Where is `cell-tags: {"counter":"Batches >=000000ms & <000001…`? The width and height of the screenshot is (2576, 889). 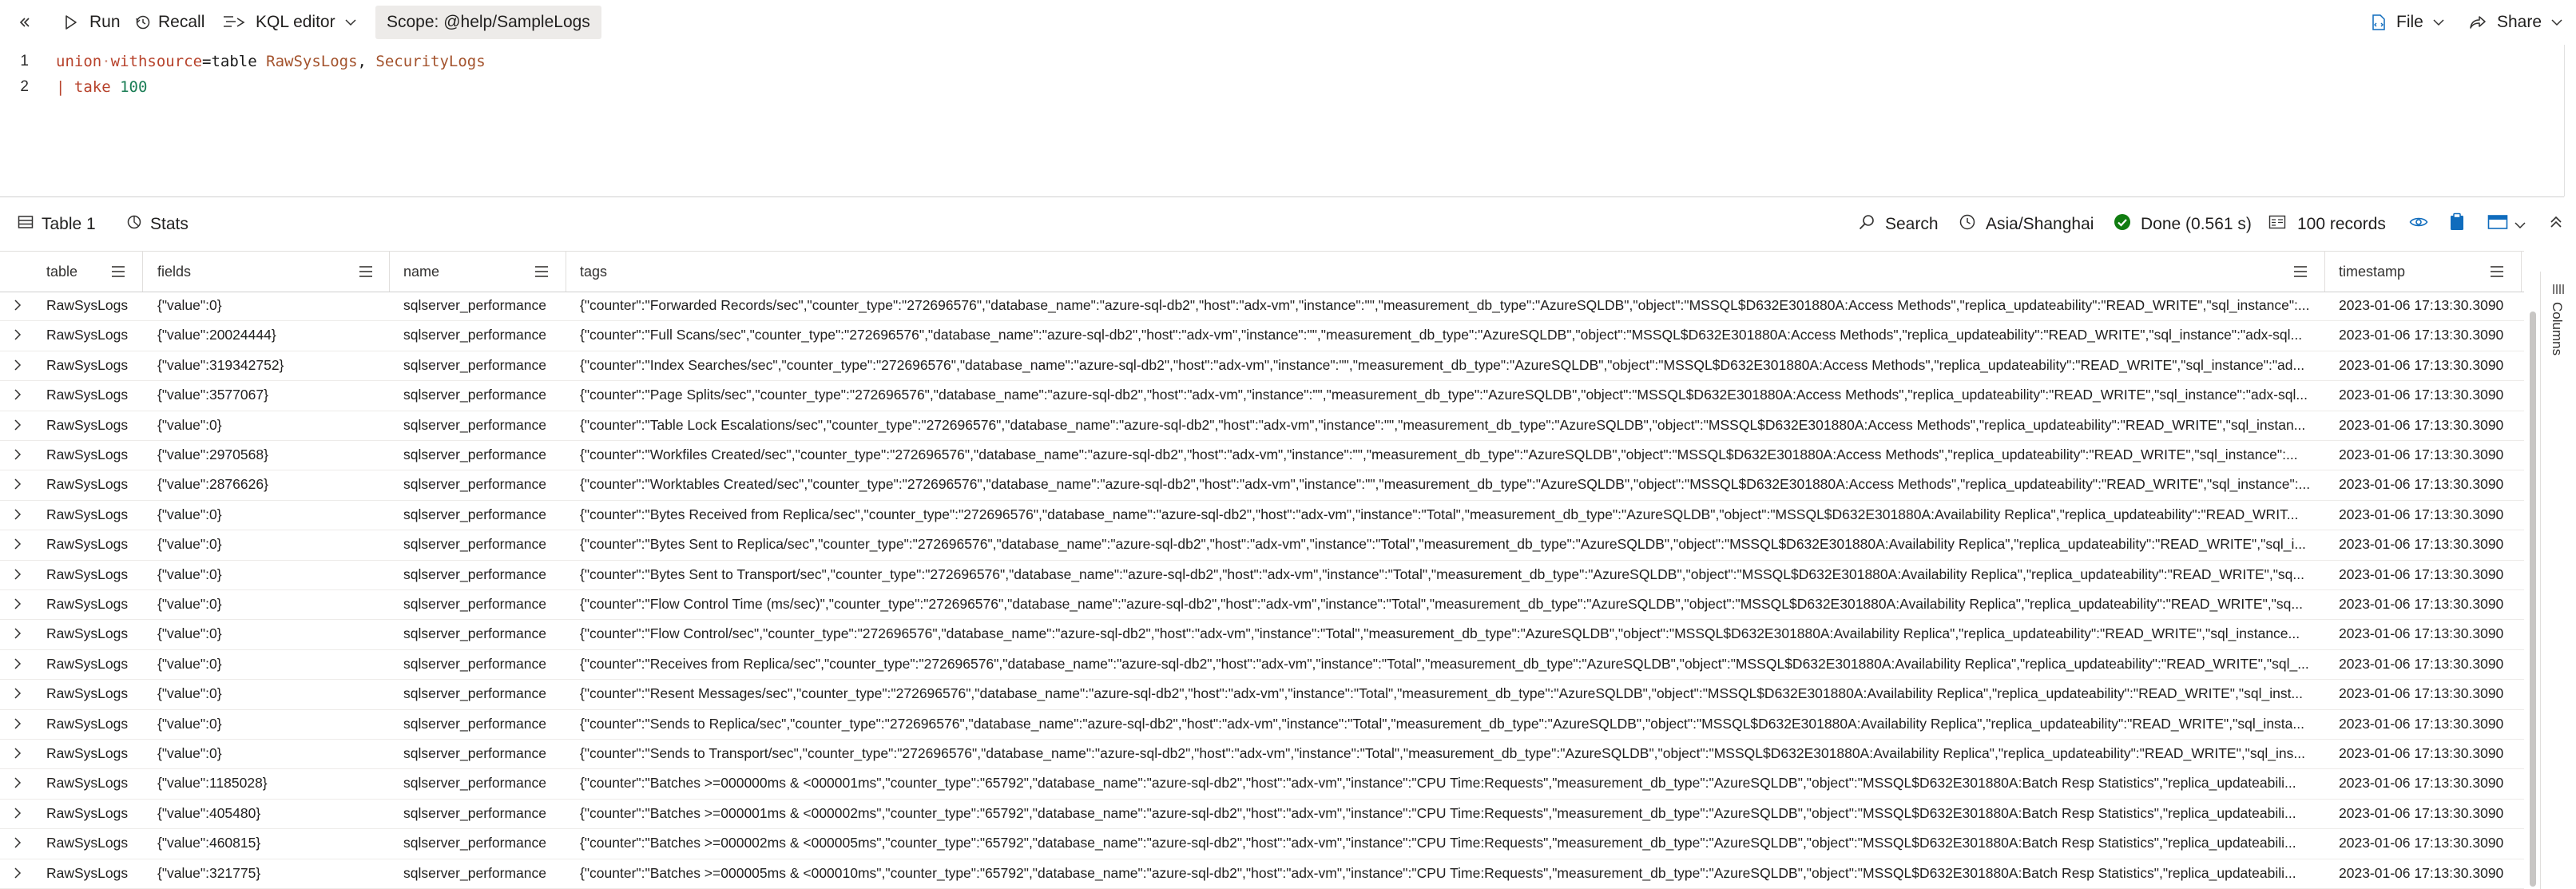
cell-tags: {"counter":"Batches >=000000ms & <000001… is located at coordinates (1450, 783).